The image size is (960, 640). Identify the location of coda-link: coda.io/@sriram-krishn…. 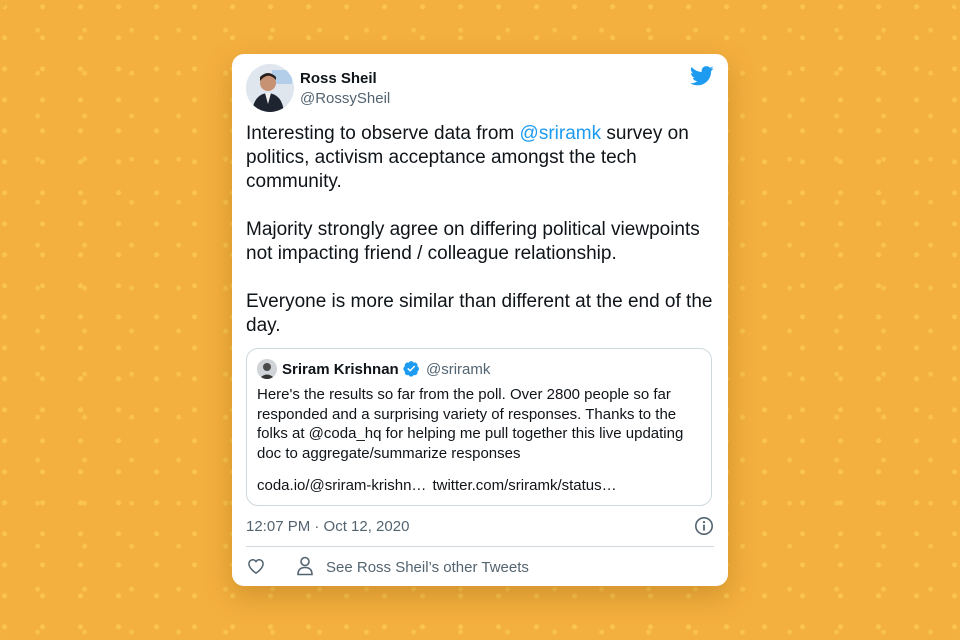
(341, 485).